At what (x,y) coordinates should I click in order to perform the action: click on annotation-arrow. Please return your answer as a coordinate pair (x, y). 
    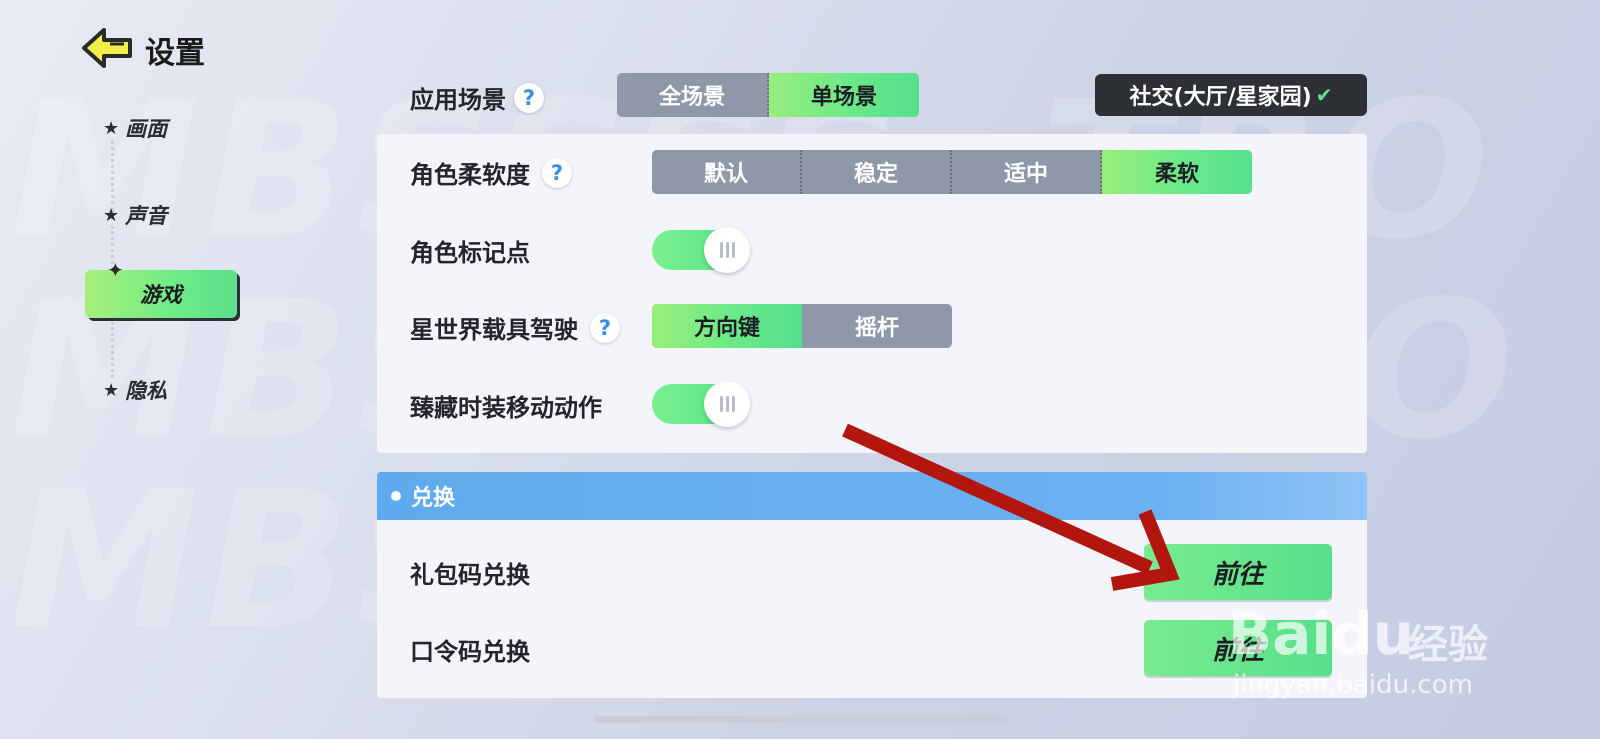
    Looking at the image, I should click on (1011, 507).